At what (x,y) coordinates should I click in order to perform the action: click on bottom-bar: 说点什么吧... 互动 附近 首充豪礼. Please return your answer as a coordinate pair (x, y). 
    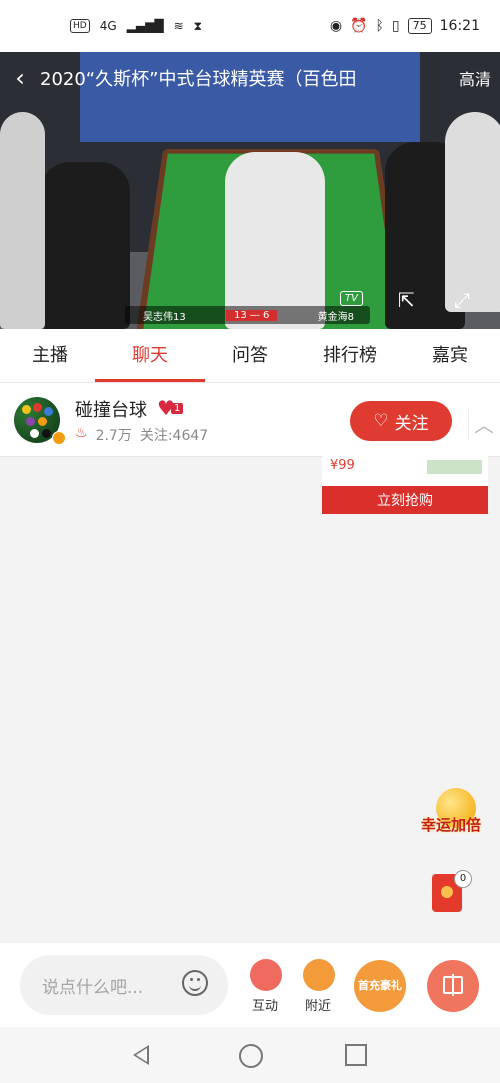
    Looking at the image, I should click on (250, 985).